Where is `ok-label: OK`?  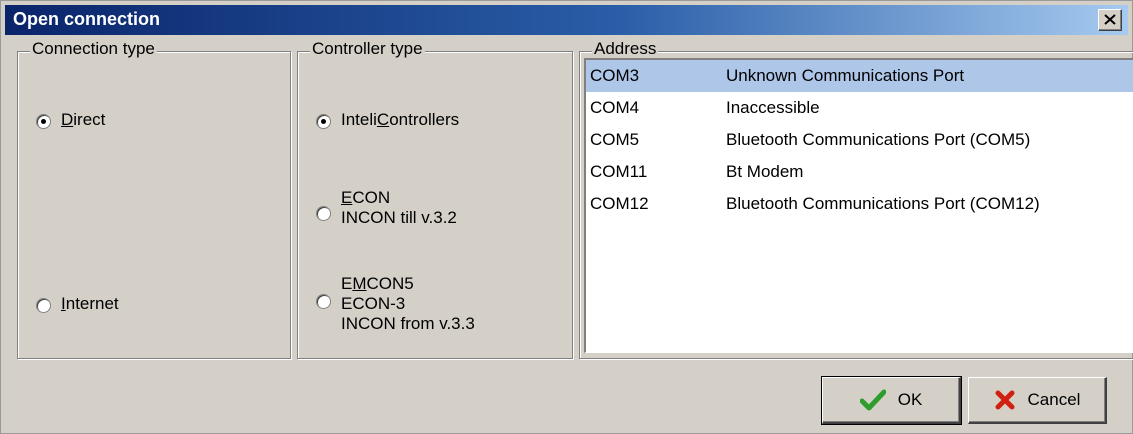
ok-label: OK is located at coordinates (910, 399).